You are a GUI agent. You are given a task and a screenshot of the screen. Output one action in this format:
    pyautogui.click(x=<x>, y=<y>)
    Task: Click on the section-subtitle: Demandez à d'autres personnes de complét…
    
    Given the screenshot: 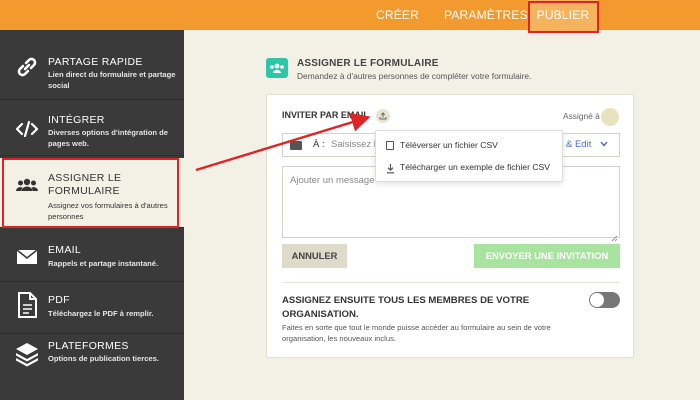 What is the action you would take?
    pyautogui.click(x=414, y=76)
    